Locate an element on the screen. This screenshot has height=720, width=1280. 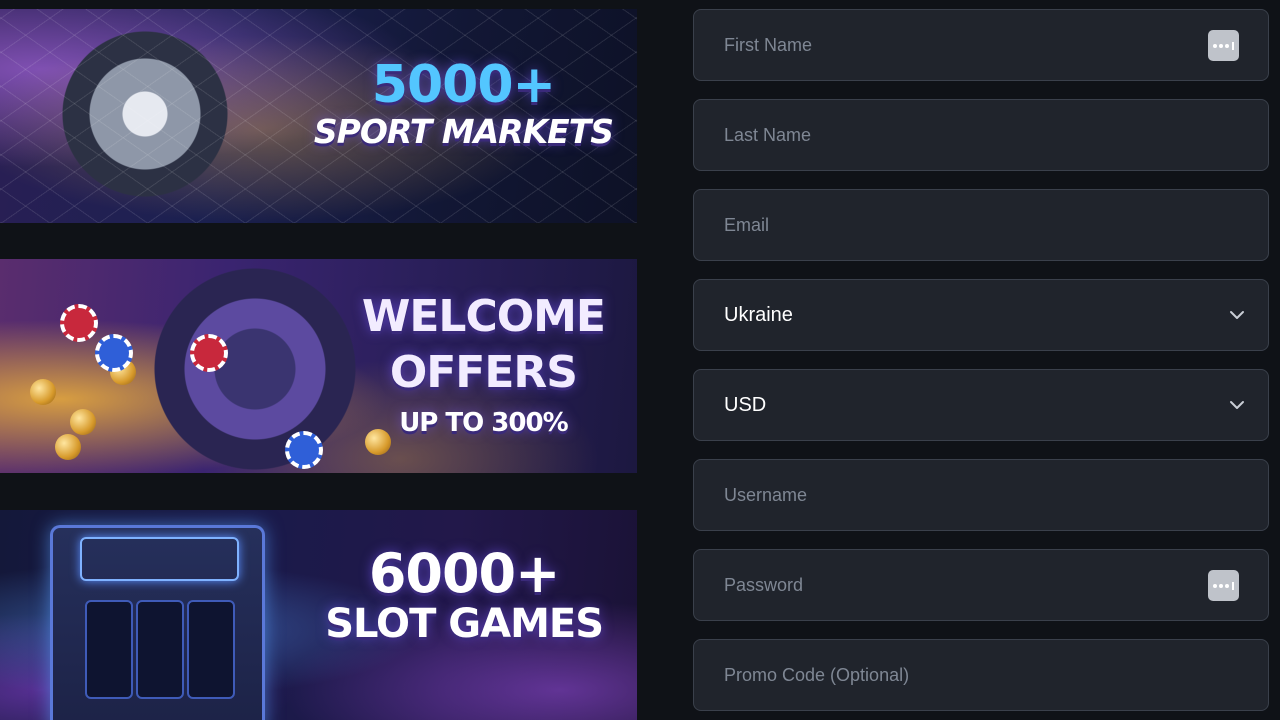
sport-markets-banner: 5000+ SPORT MARKETS is located at coordinates (318, 116).